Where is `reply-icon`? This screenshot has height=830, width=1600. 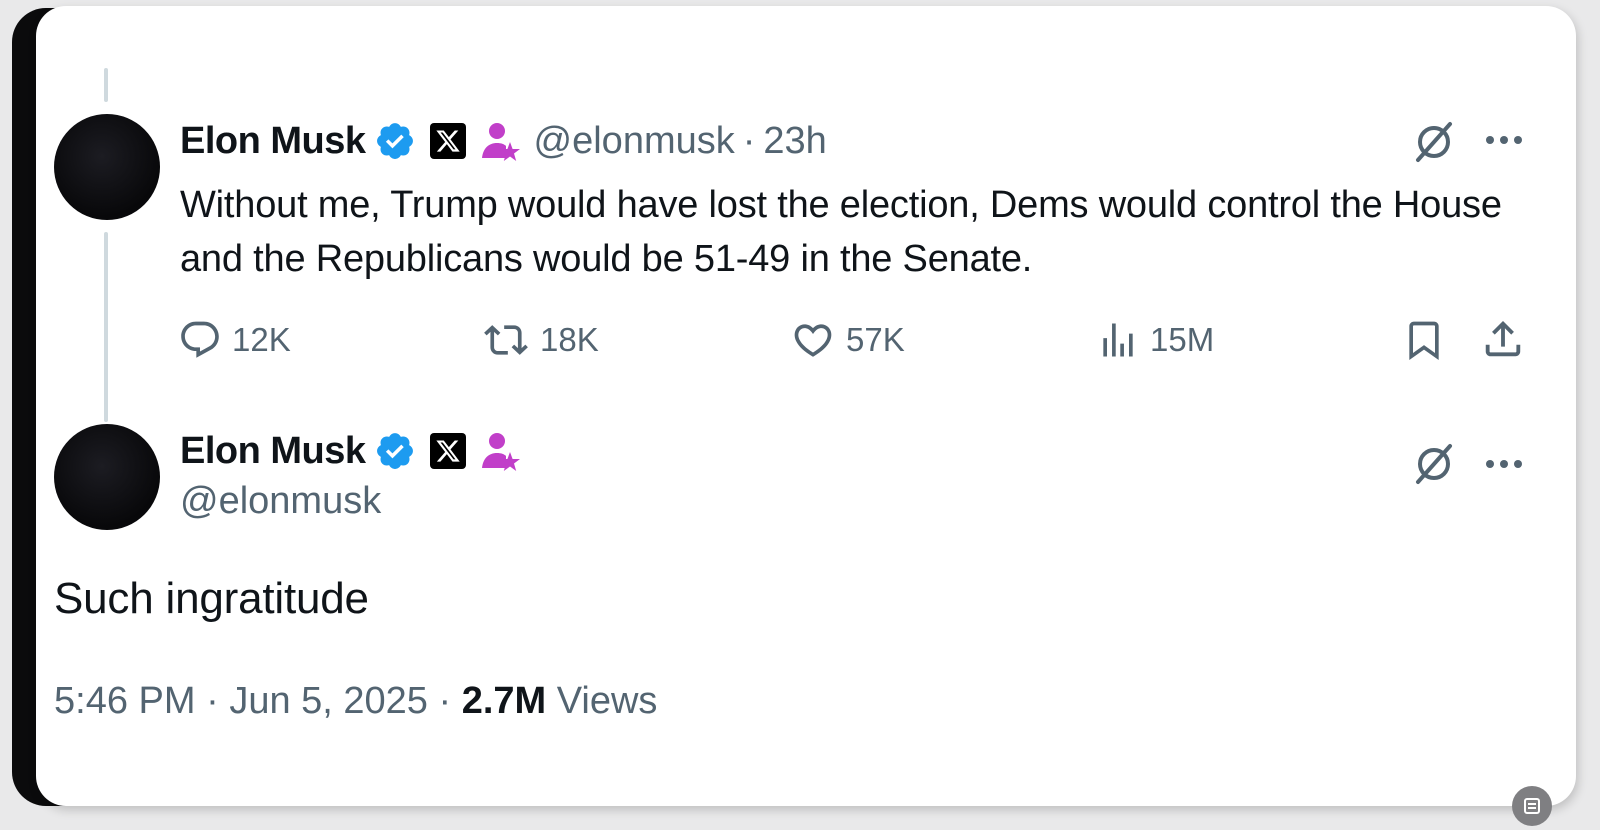 reply-icon is located at coordinates (200, 339).